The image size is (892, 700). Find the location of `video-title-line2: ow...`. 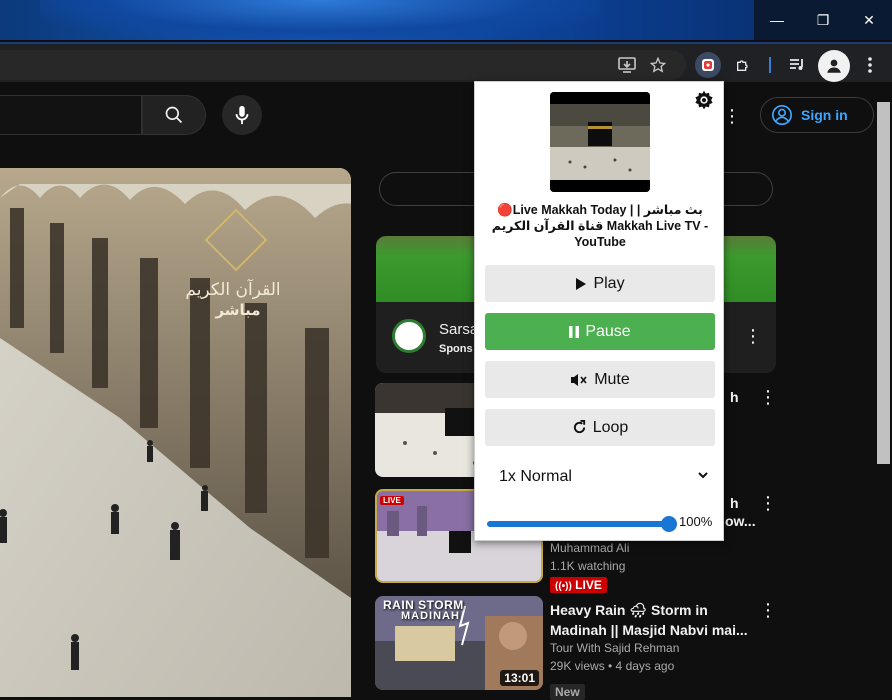

video-title-line2: ow... is located at coordinates (740, 521).